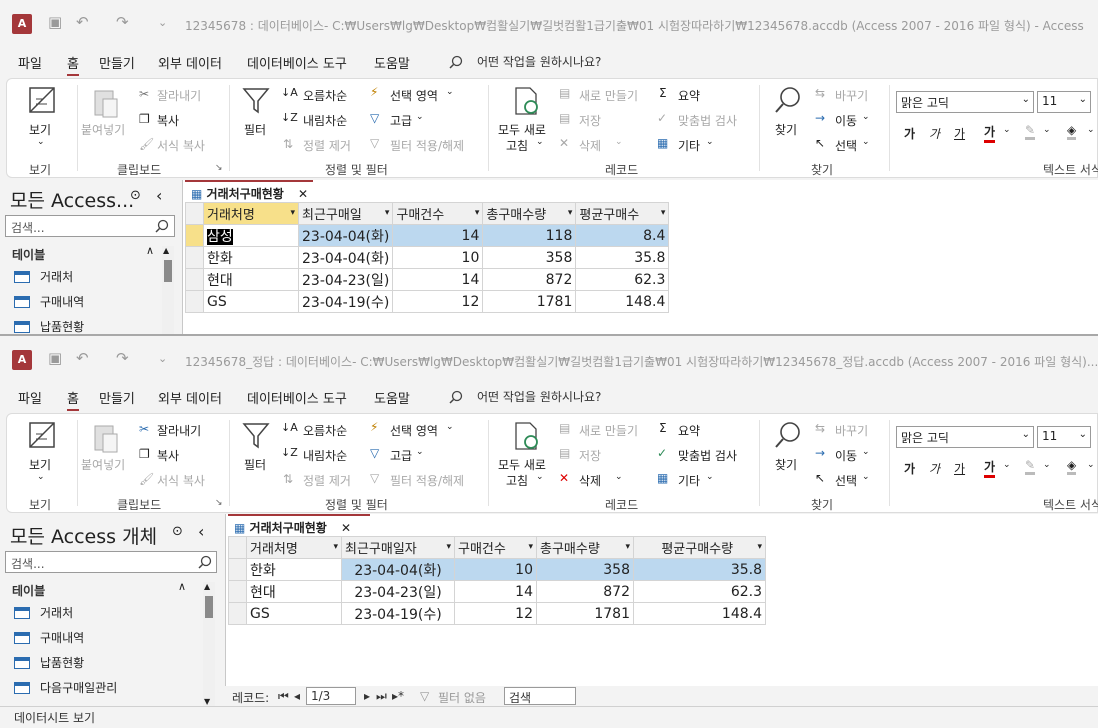 The width and height of the screenshot is (1098, 728). Describe the element at coordinates (1072, 131) in the screenshot. I see `fill-color-icon: ◈` at that location.